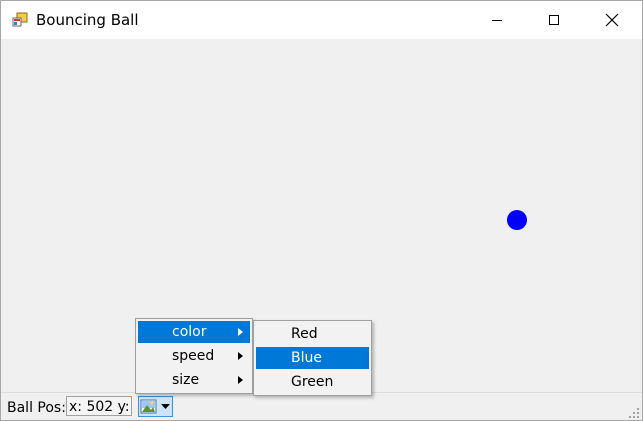 The width and height of the screenshot is (643, 421). I want to click on resize-grip-icon, so click(634, 413).